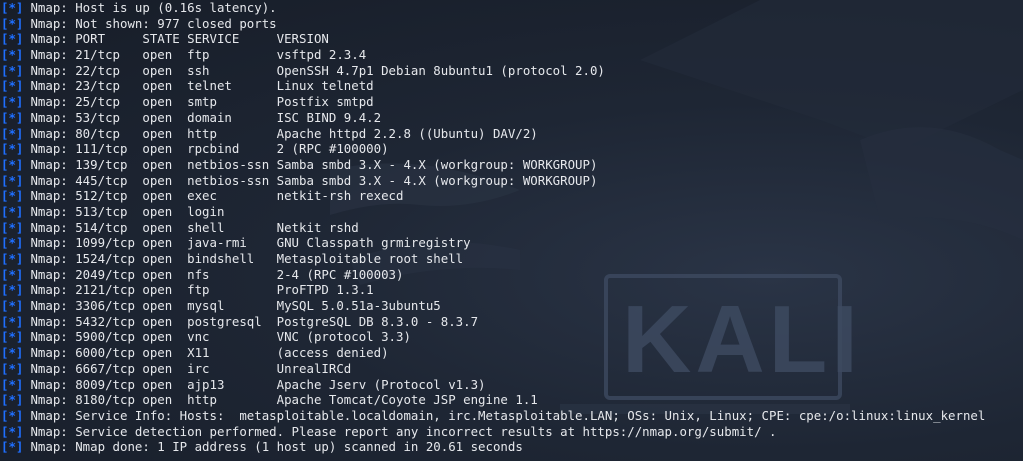  Describe the element at coordinates (202, 290) in the screenshot. I see `output-text: Nmap: 2121/tcp open ftp ProFTPD 1.3.1` at that location.